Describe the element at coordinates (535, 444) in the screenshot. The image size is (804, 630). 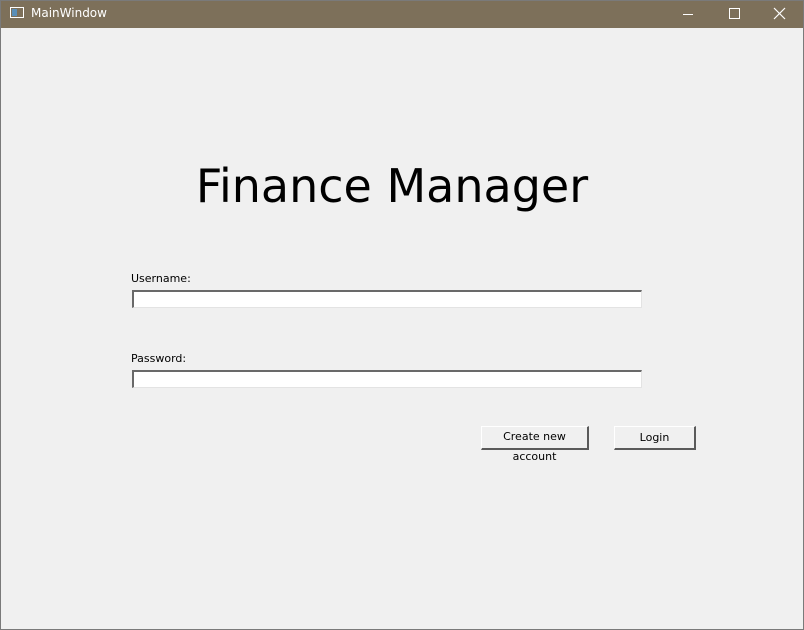
I see `create-account-button: Create new account` at that location.